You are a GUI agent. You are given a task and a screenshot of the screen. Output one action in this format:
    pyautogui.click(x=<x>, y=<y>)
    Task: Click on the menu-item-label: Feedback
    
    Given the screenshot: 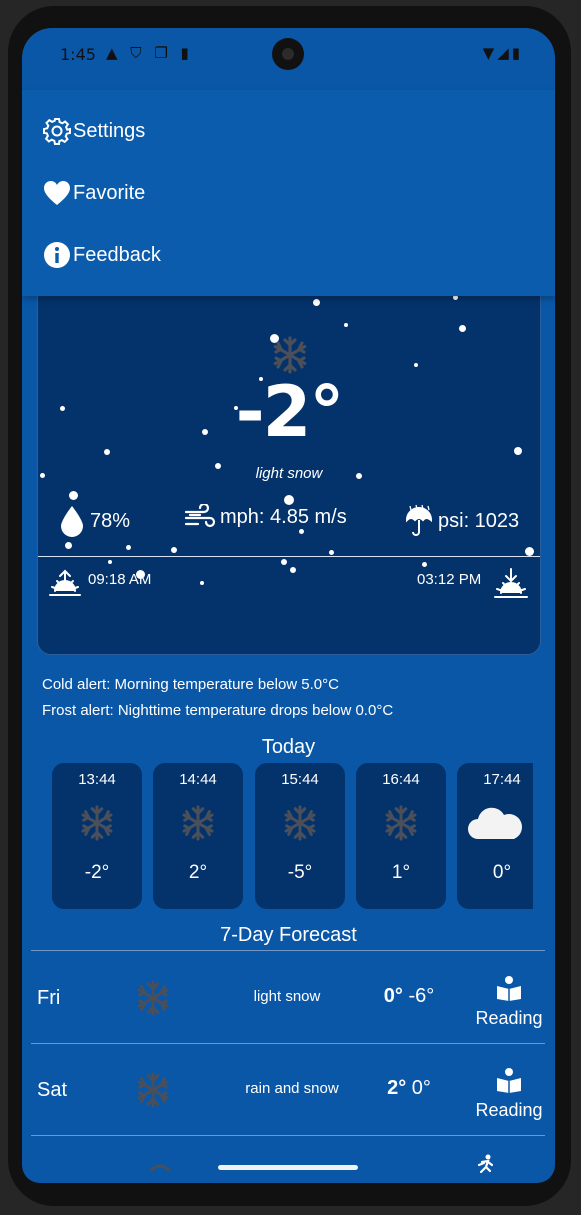 What is the action you would take?
    pyautogui.click(x=117, y=254)
    